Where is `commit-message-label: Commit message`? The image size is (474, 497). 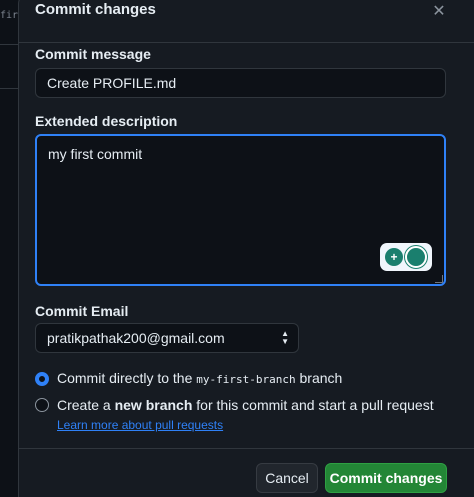
commit-message-label: Commit message is located at coordinates (93, 54).